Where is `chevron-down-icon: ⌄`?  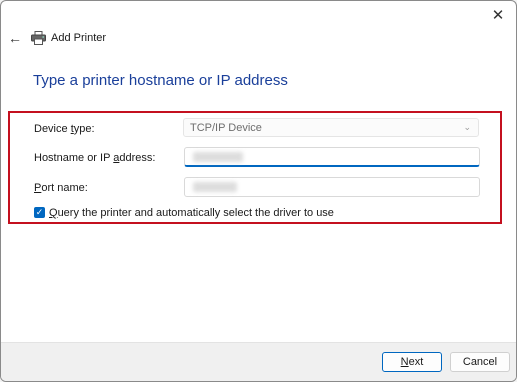 chevron-down-icon: ⌄ is located at coordinates (467, 127).